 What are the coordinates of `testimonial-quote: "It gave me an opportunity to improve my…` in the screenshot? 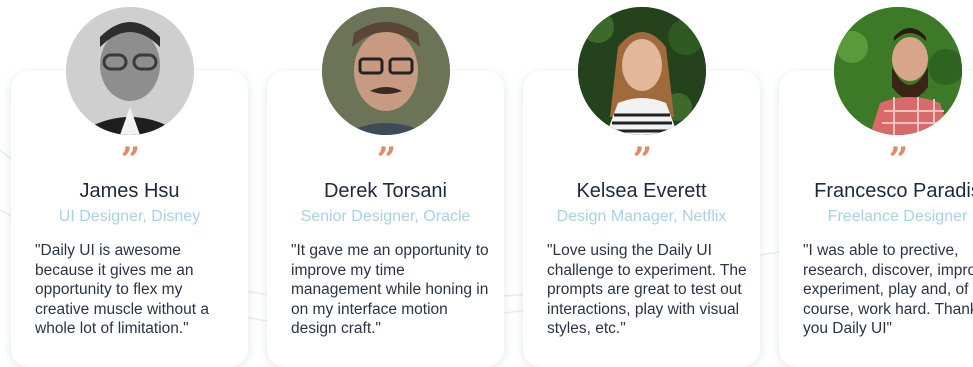 It's located at (390, 289).